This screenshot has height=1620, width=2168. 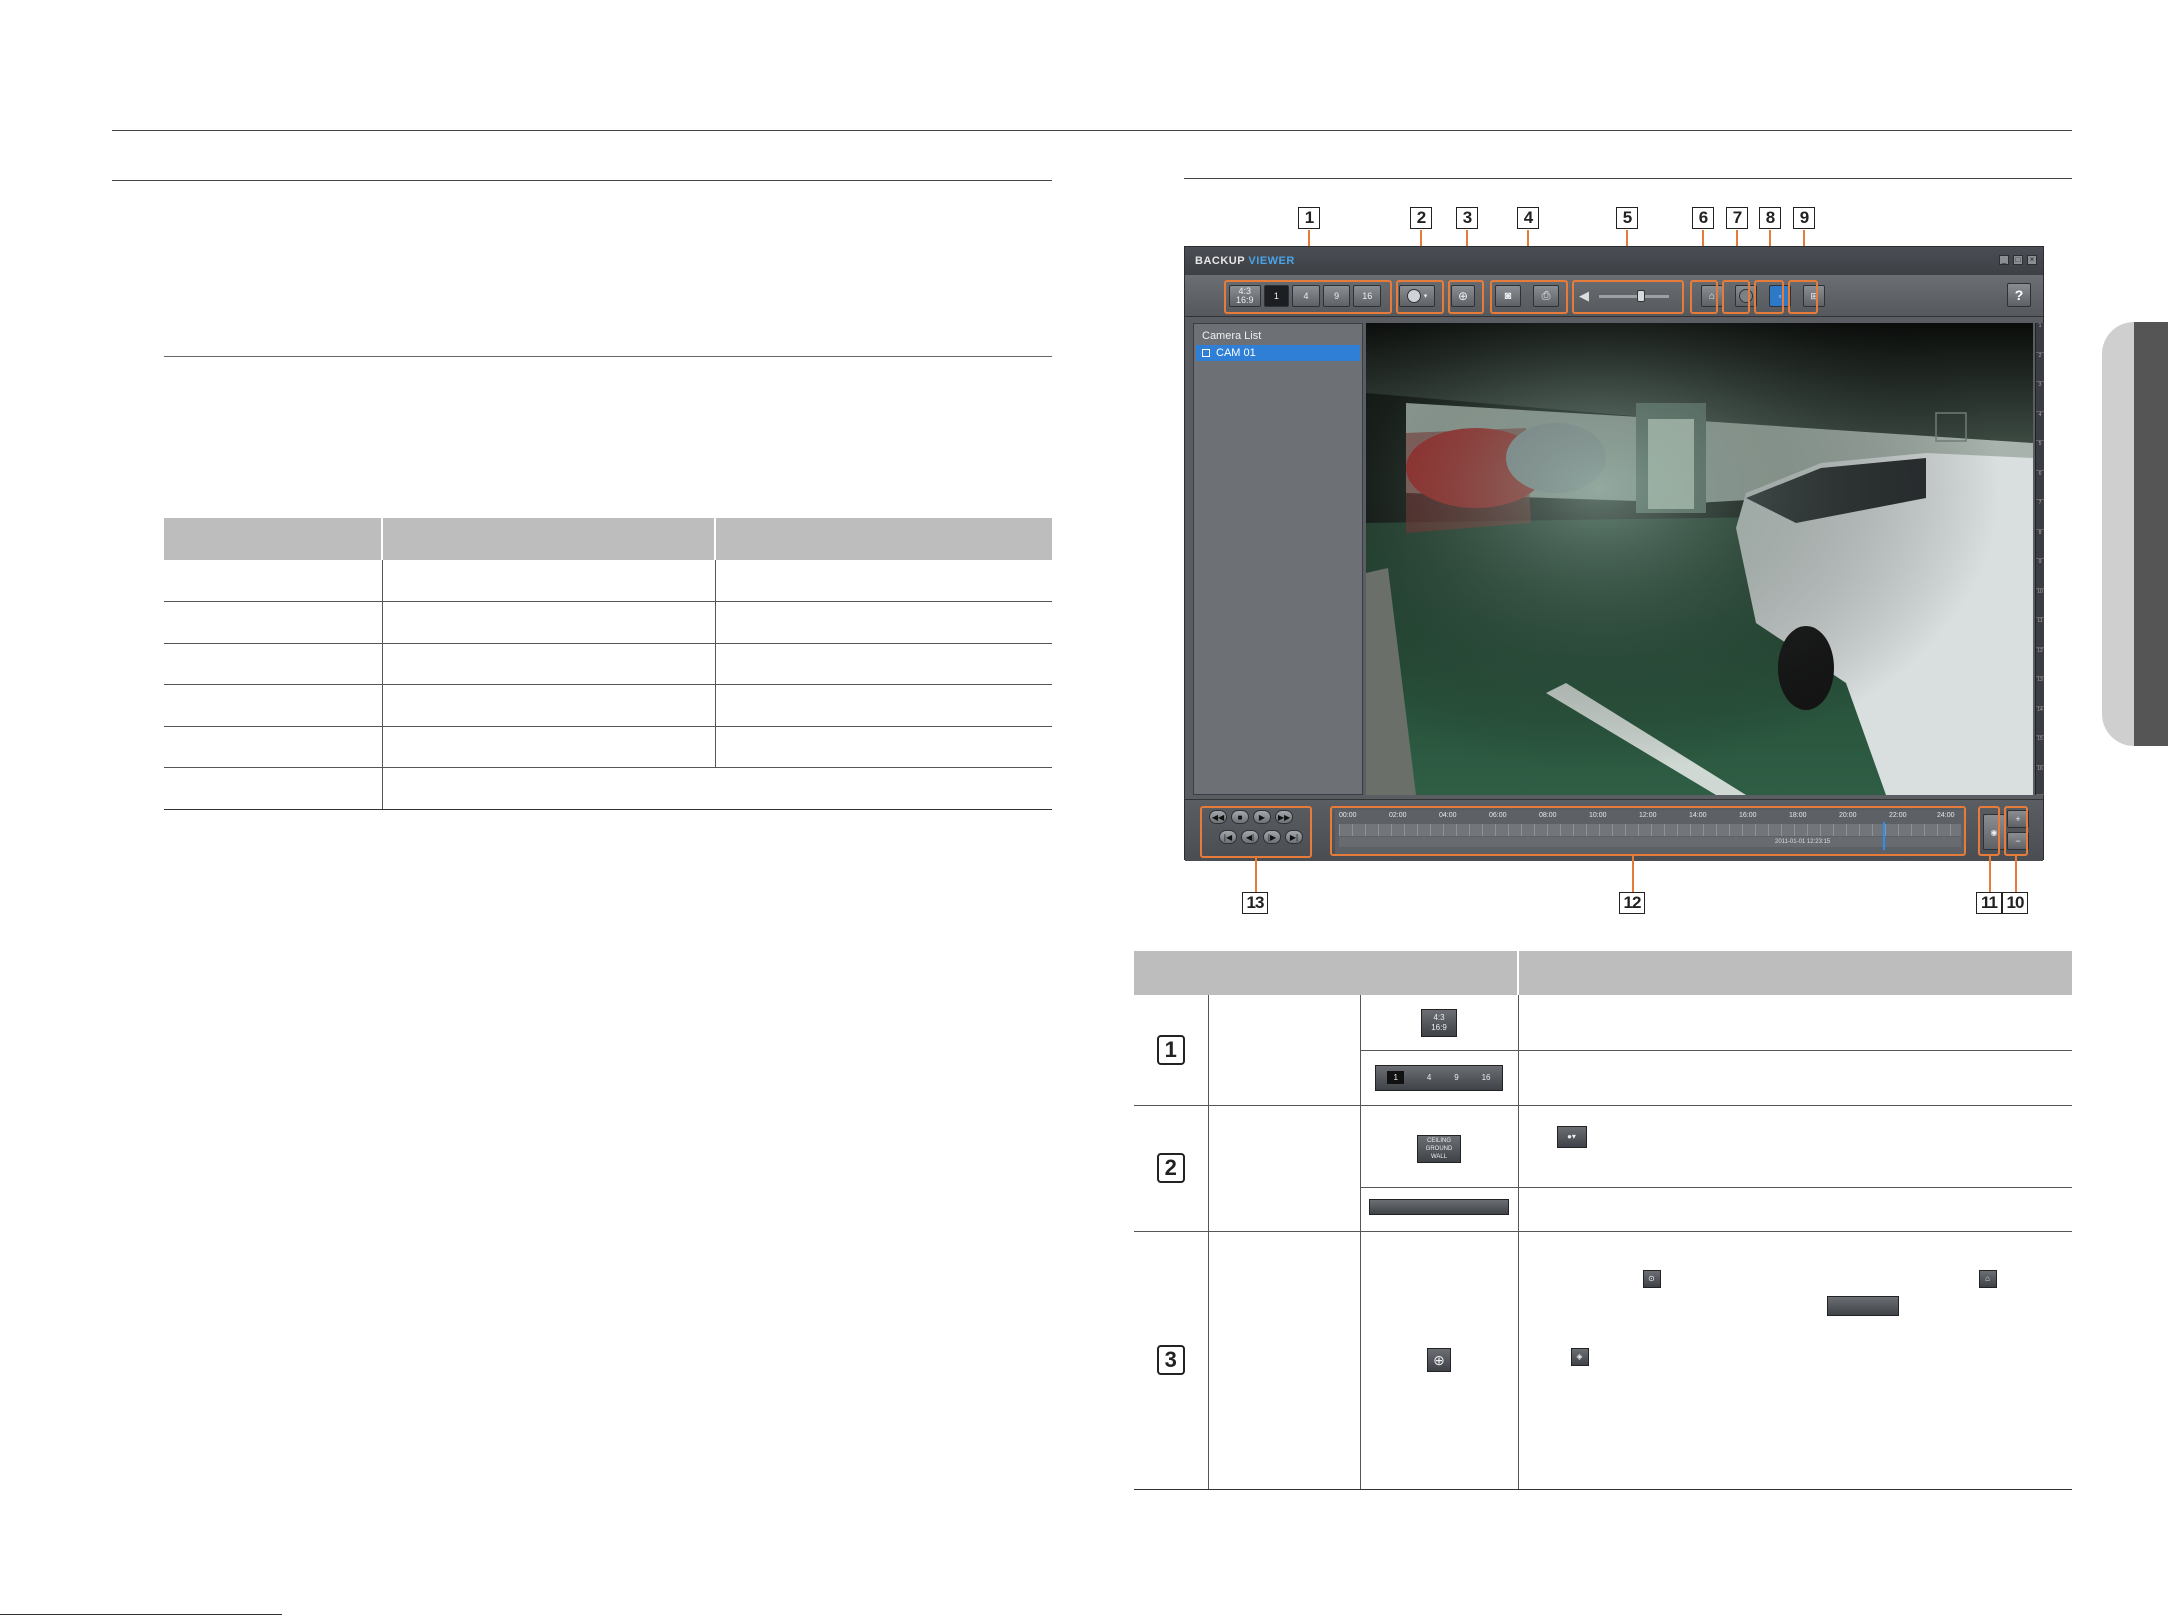 I want to click on callout-9: 9, so click(x=1804, y=218).